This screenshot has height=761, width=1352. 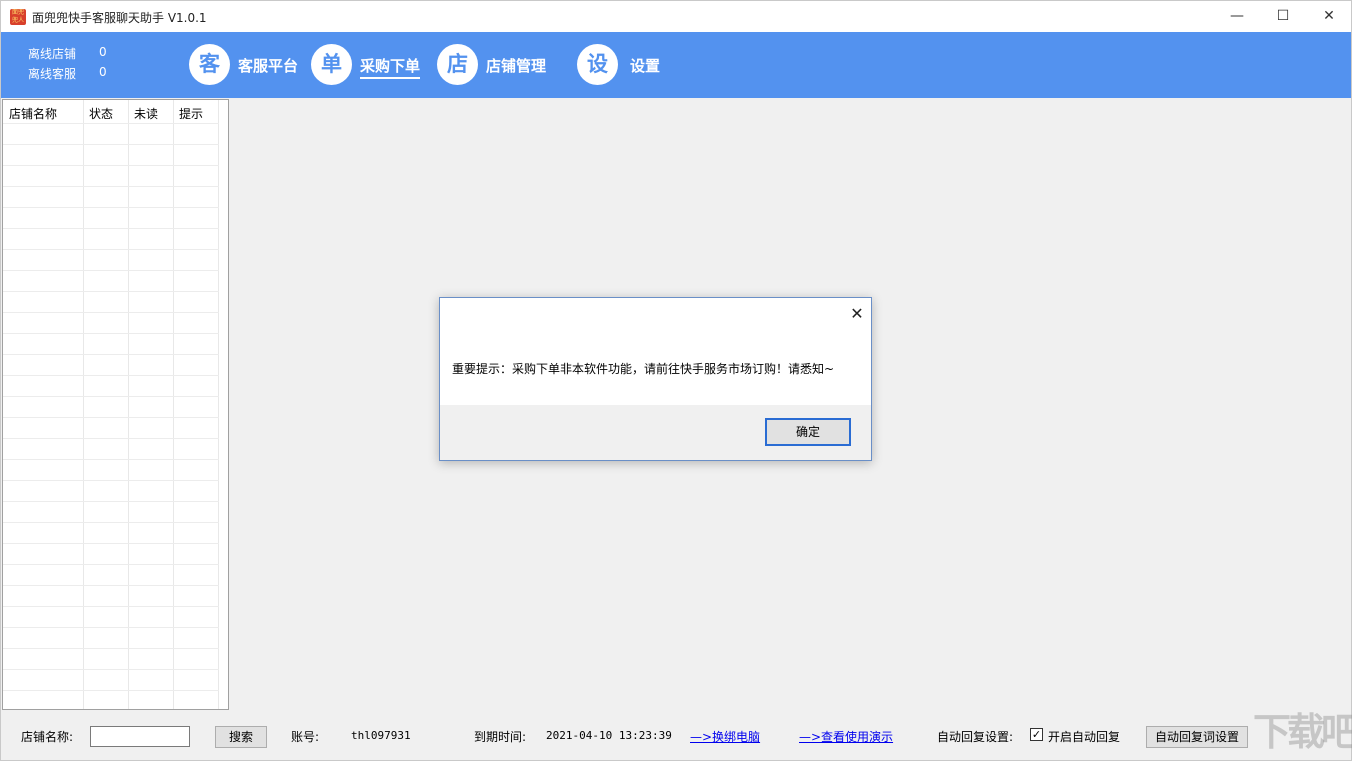 What do you see at coordinates (331, 64) in the screenshot?
I see `purchase-order-icon: 单` at bounding box center [331, 64].